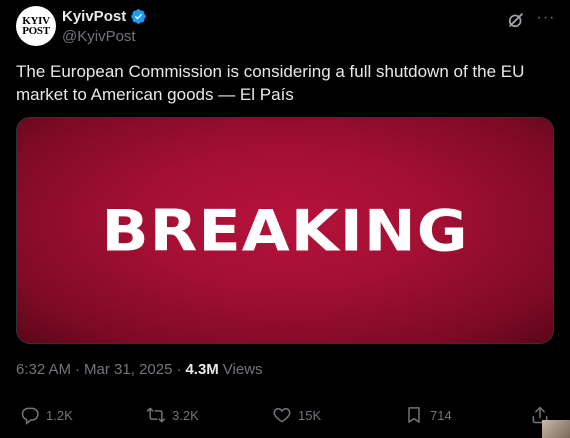  I want to click on repost-count: 3.2K, so click(185, 415).